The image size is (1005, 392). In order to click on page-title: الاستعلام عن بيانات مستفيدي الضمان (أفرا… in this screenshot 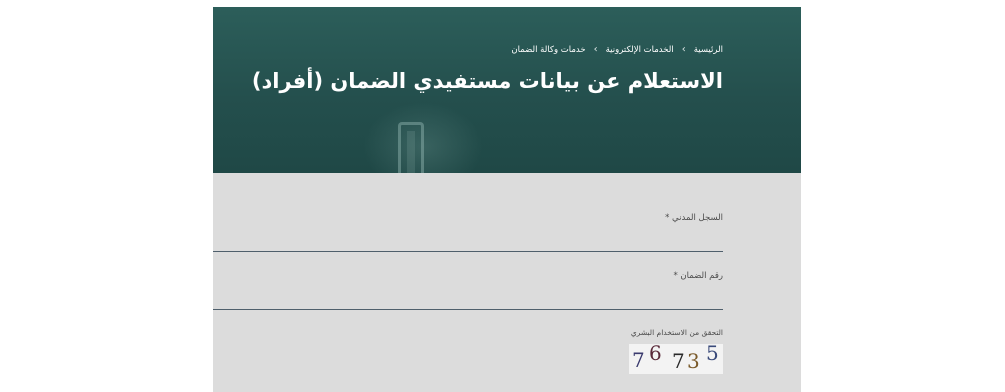, I will do `click(487, 81)`.